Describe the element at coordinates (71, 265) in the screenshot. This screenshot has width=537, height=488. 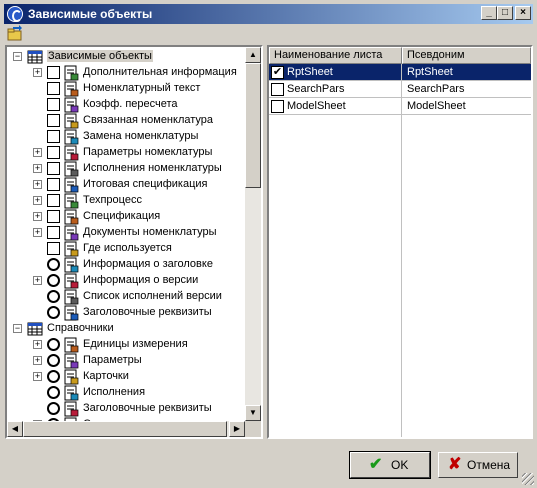
I see `header-info-icon` at that location.